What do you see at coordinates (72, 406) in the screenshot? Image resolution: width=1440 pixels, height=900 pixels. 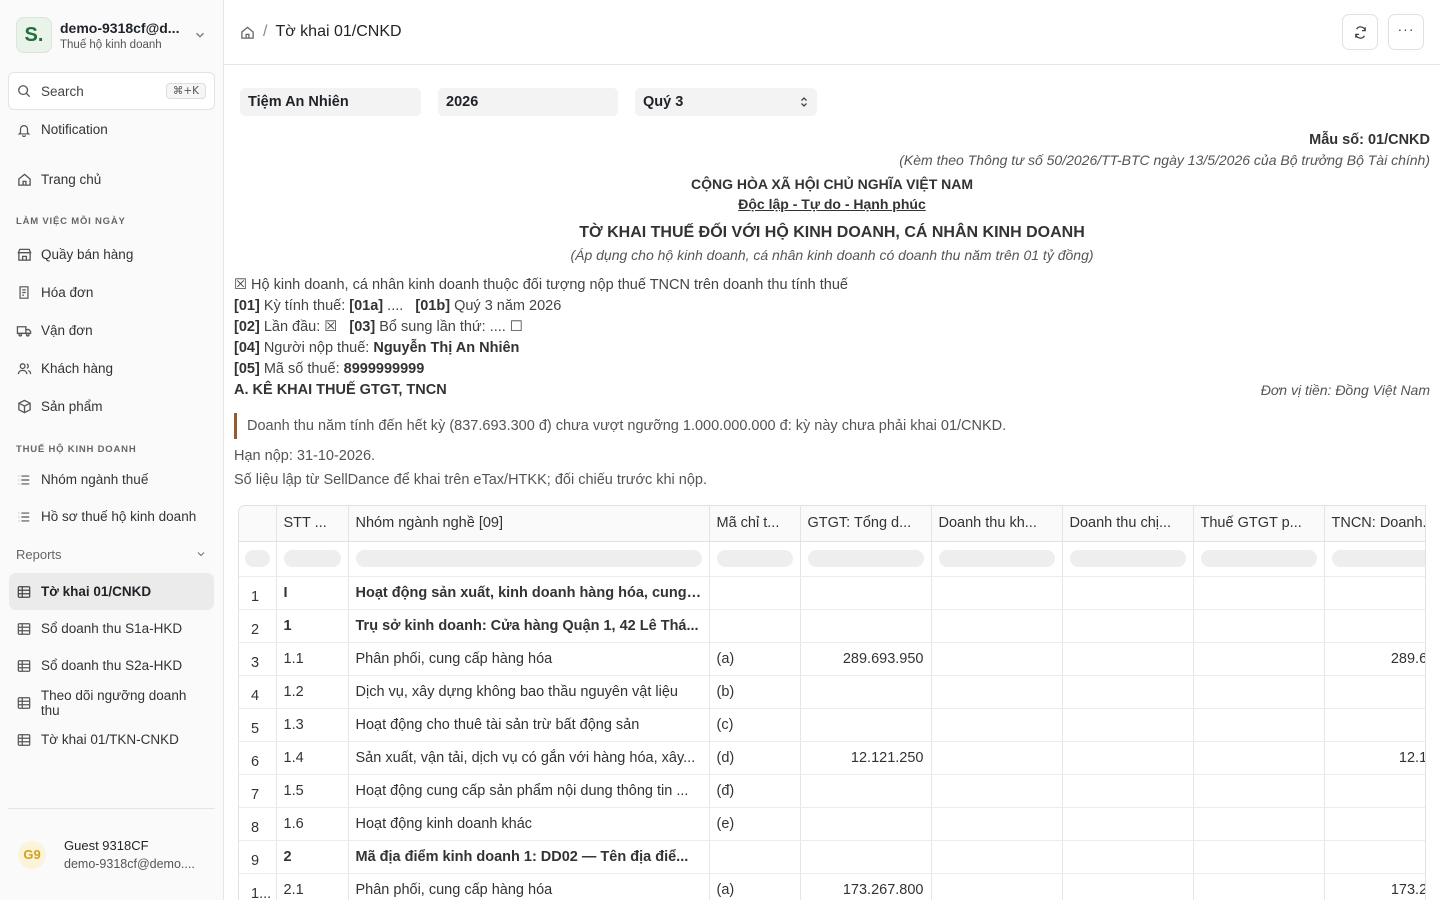 I see `nav-label: Sản phẩm` at bounding box center [72, 406].